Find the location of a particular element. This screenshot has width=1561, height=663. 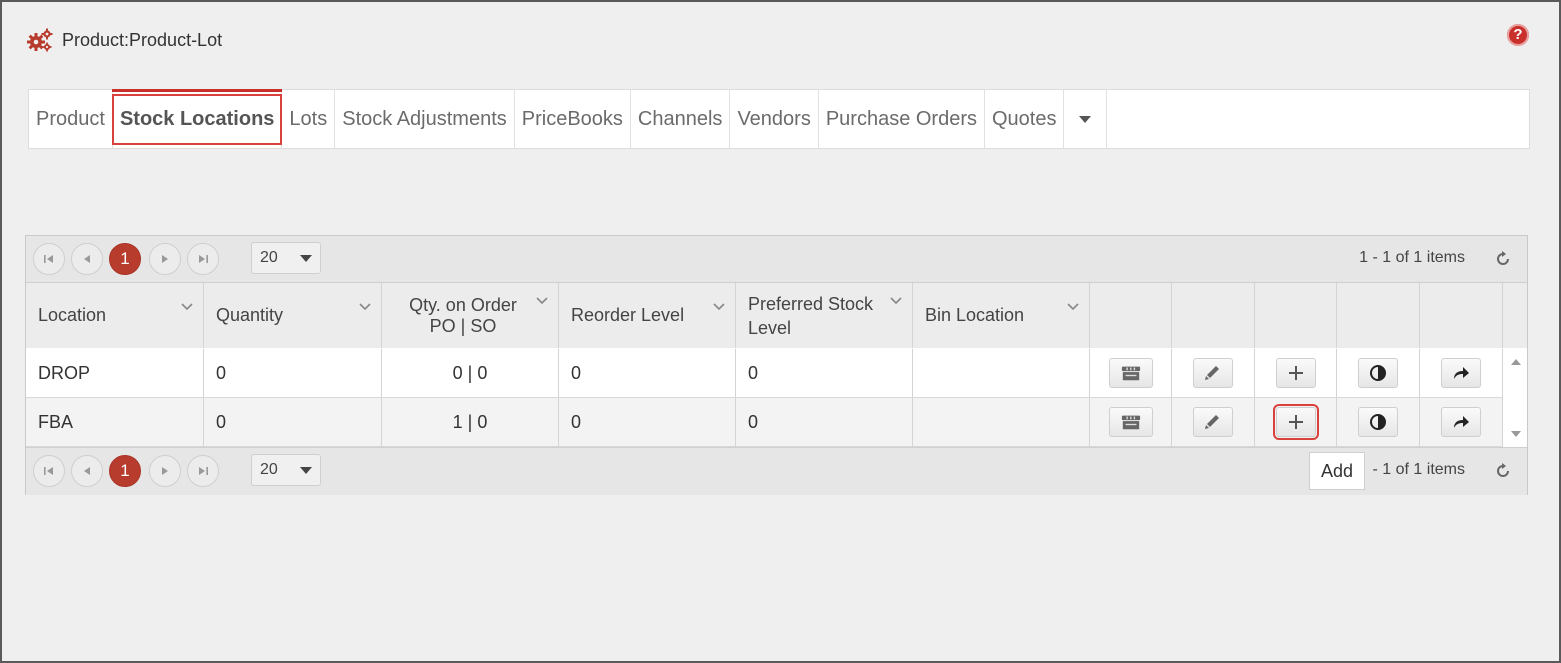

window-title-text: Product:Product-Lot is located at coordinates (142, 39).